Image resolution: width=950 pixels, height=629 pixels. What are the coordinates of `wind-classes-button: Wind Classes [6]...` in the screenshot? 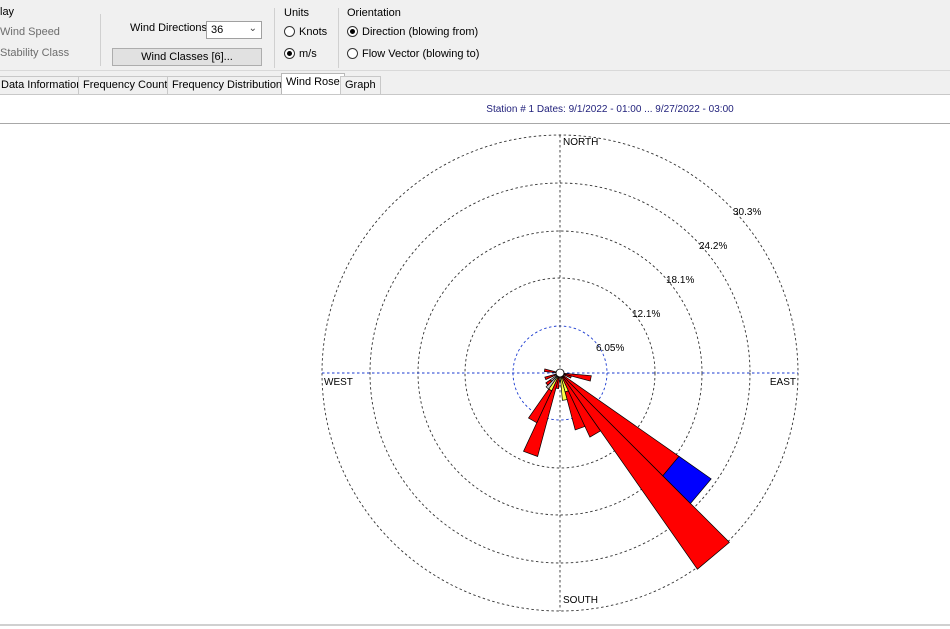 It's located at (187, 57).